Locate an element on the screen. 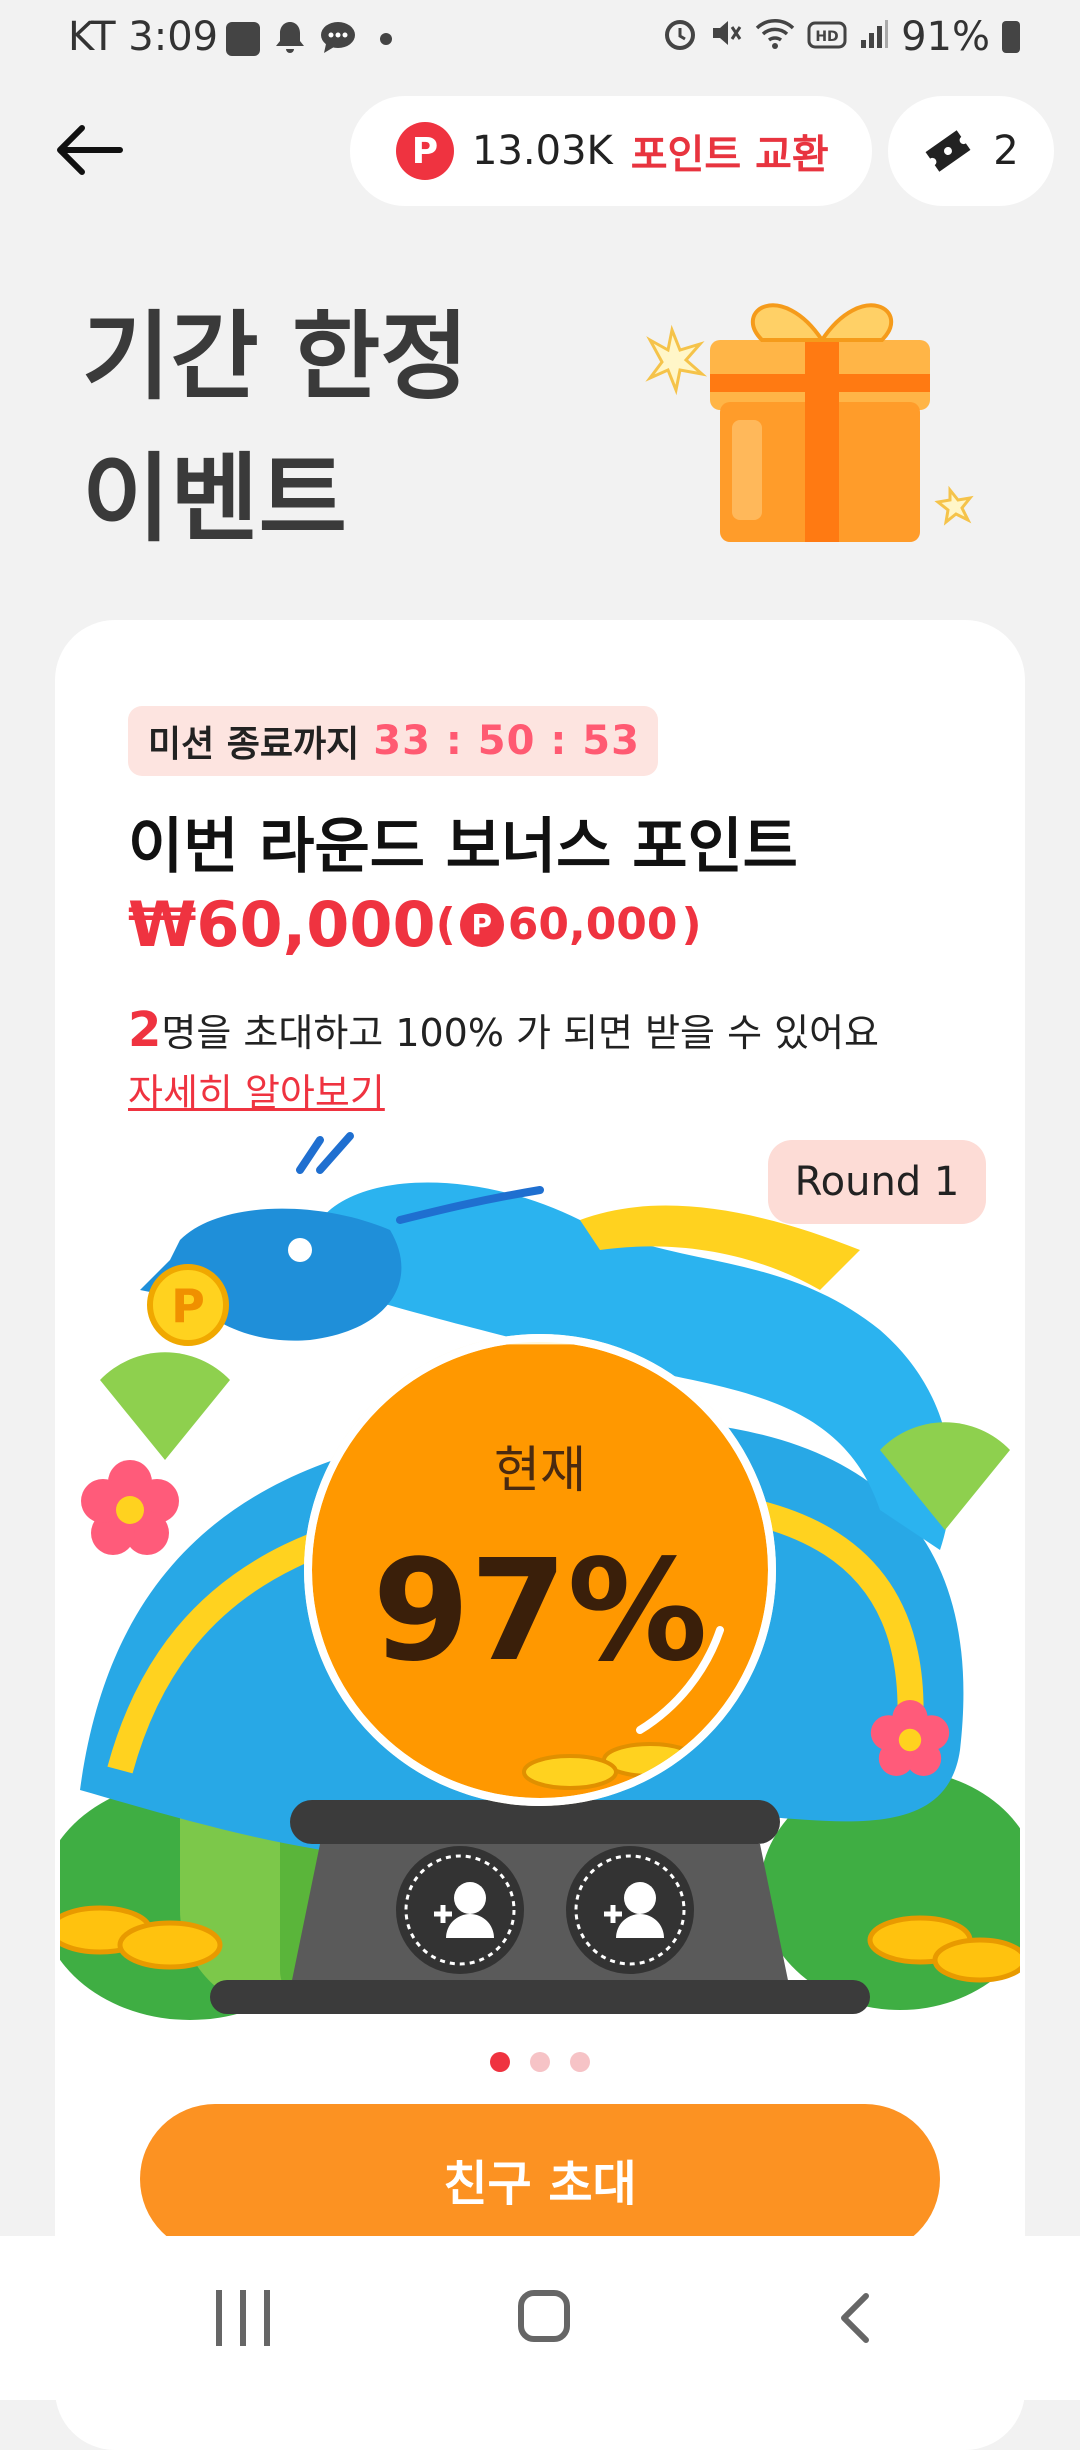  page-title-line1: 기간 한정 is located at coordinates (275, 357).